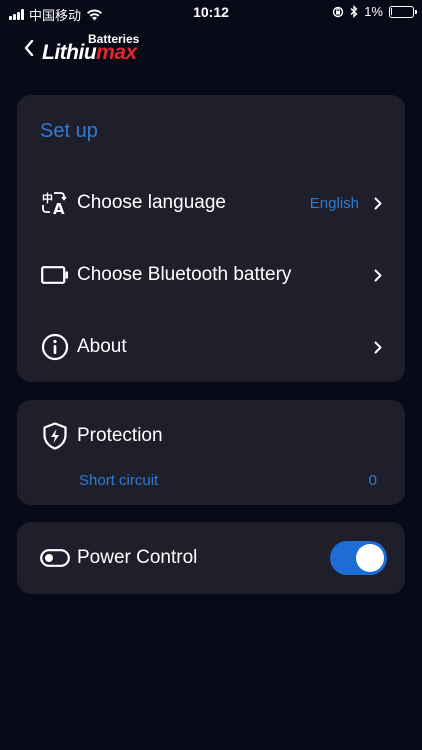 The width and height of the screenshot is (422, 750). What do you see at coordinates (69, 52) in the screenshot?
I see `logo-part1: Lithiu` at bounding box center [69, 52].